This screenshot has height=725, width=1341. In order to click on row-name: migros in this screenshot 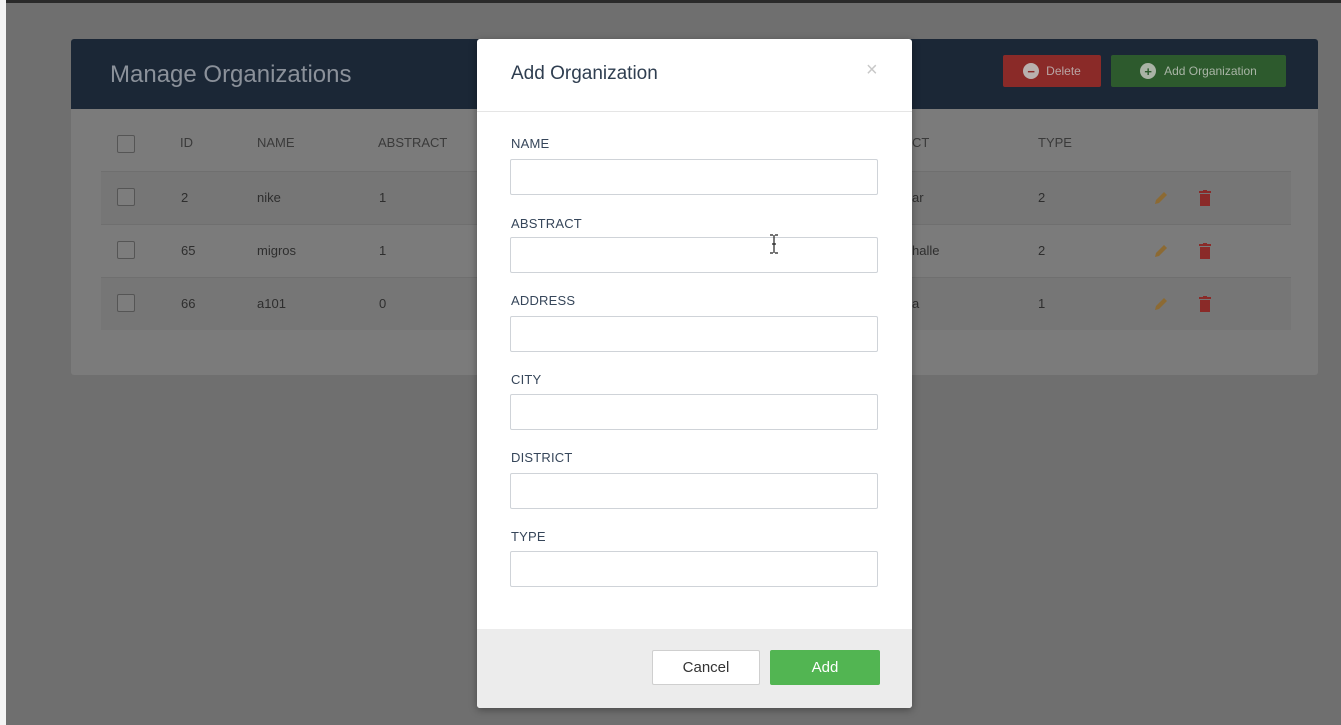, I will do `click(277, 250)`.